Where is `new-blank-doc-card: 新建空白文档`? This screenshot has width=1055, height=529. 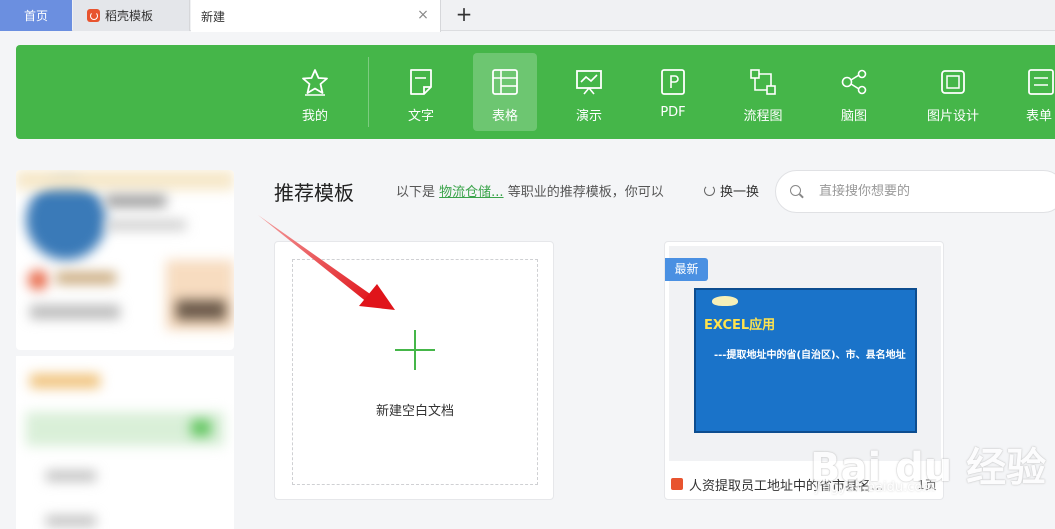
new-blank-doc-card: 新建空白文档 is located at coordinates (414, 370).